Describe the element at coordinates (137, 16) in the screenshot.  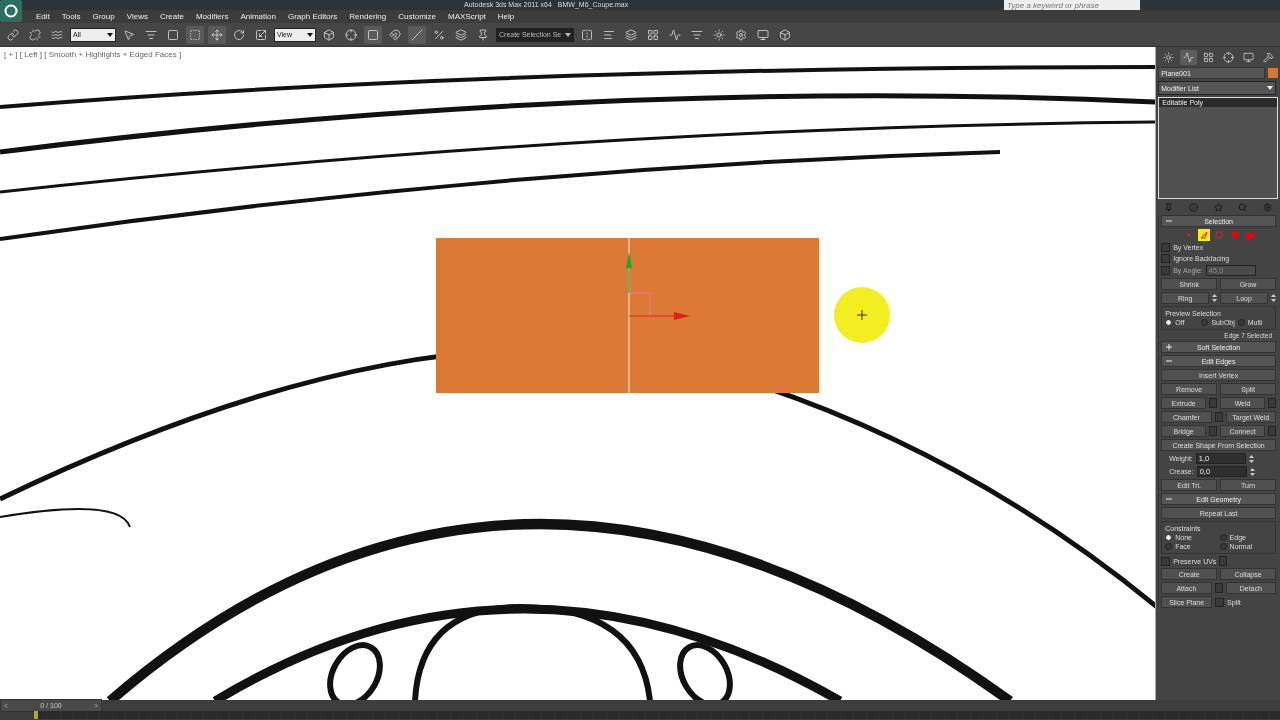
I see `menu-item: Views` at that location.